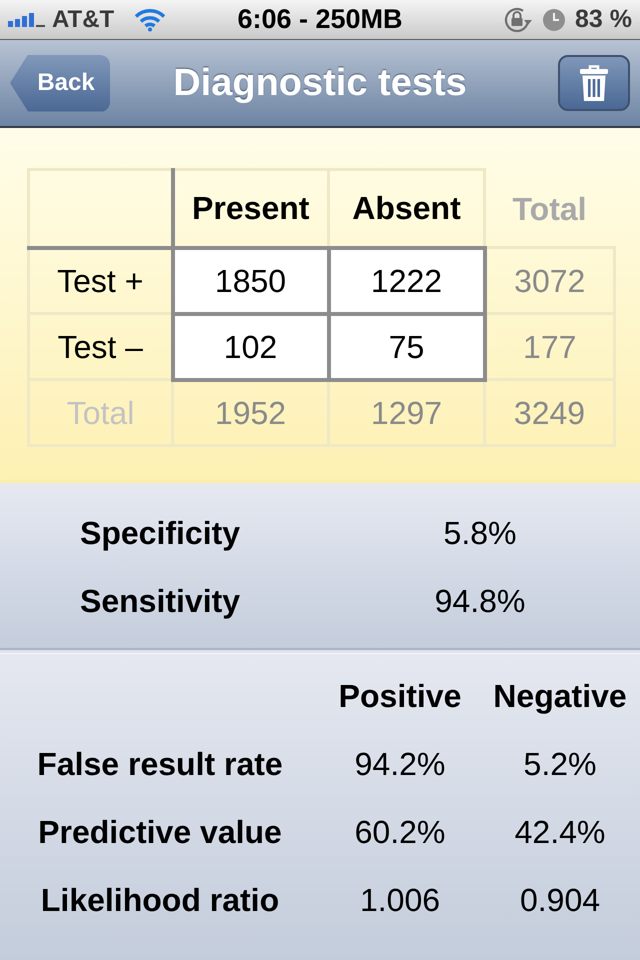  Describe the element at coordinates (406, 347) in the screenshot. I see `input-field: 75` at that location.